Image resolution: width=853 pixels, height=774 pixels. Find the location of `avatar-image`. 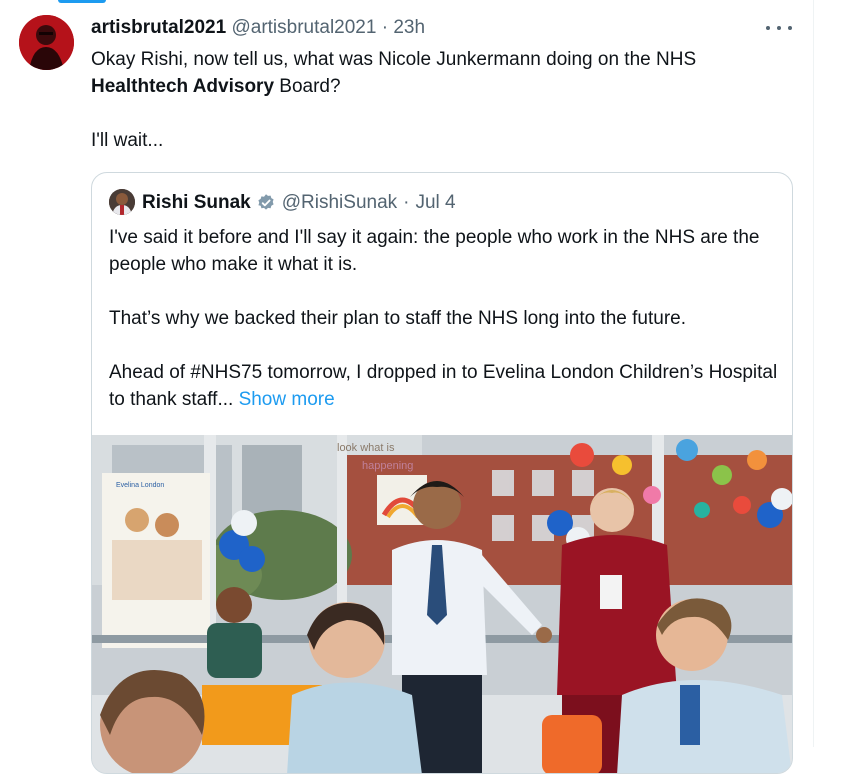

avatar-image is located at coordinates (46, 42).